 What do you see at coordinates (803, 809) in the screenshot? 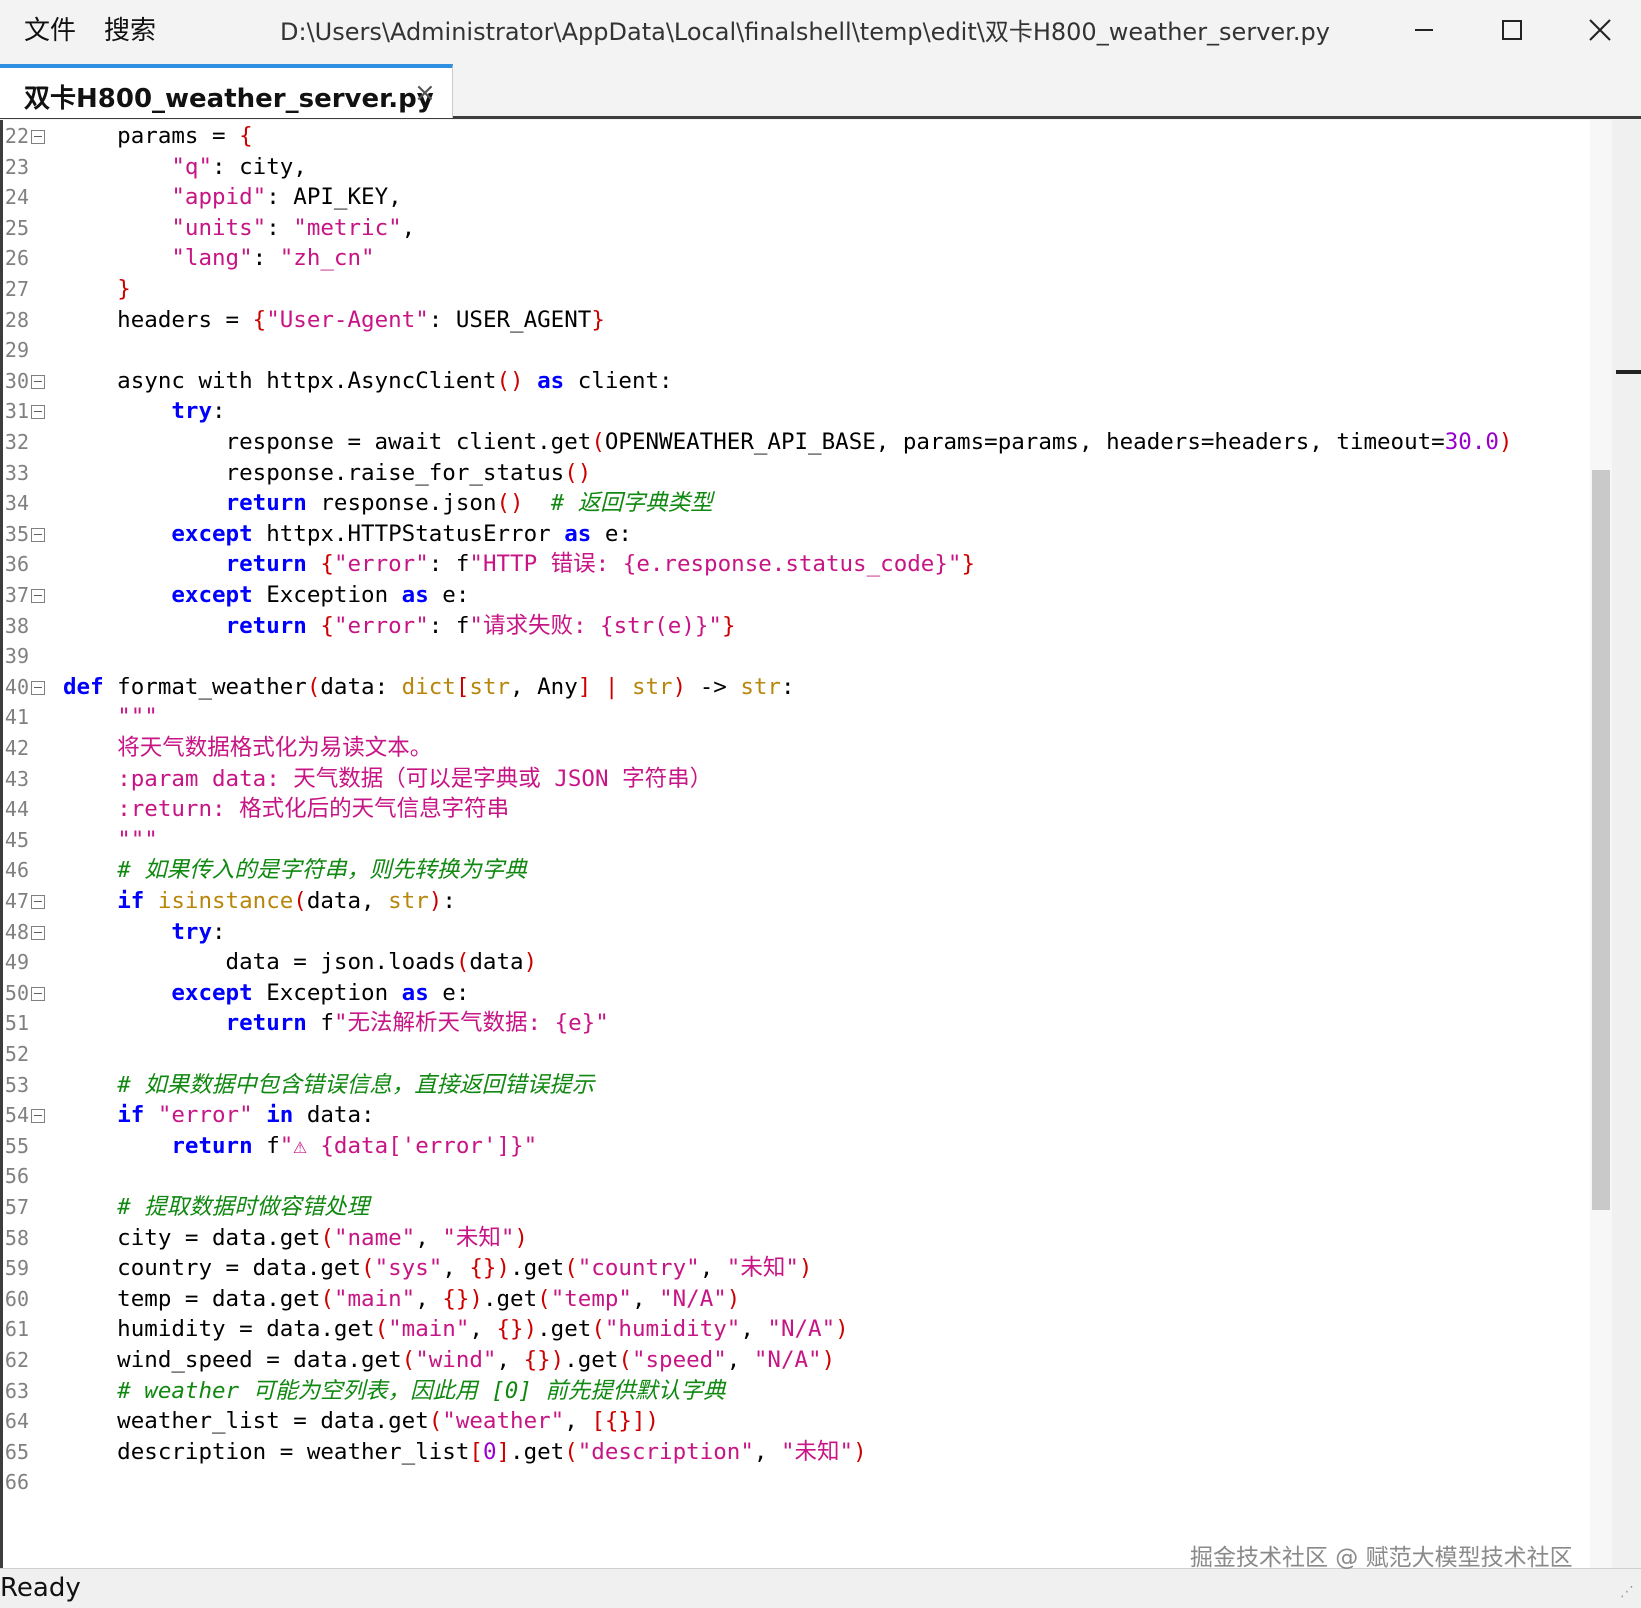
I see `code-line: 44 :return: 格式化后的天气信息字符串` at bounding box center [803, 809].